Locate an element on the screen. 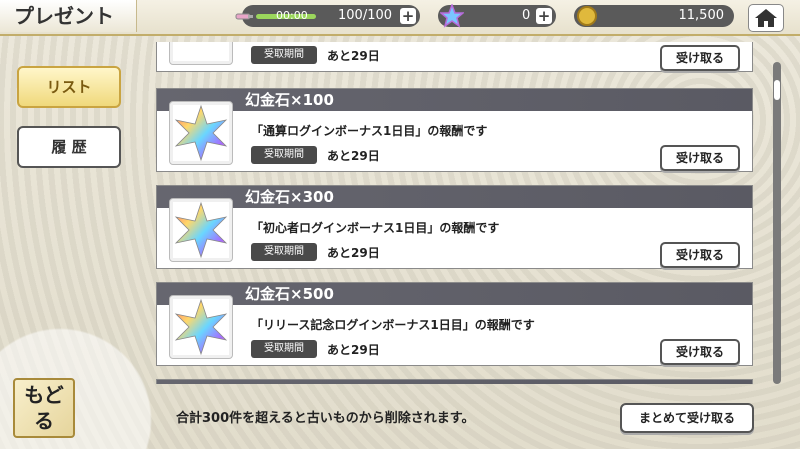 The width and height of the screenshot is (800, 449). home-button is located at coordinates (766, 18).